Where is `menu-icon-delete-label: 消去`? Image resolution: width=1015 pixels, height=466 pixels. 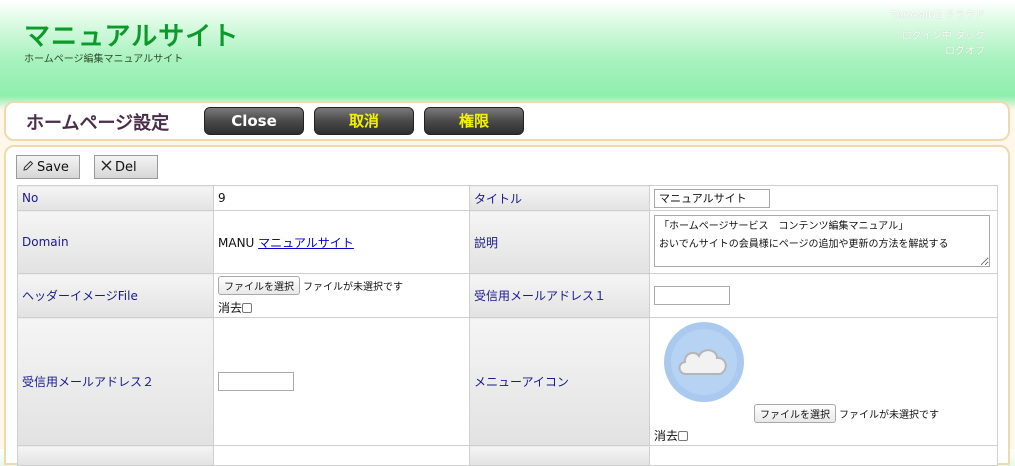 menu-icon-delete-label: 消去 is located at coordinates (666, 435).